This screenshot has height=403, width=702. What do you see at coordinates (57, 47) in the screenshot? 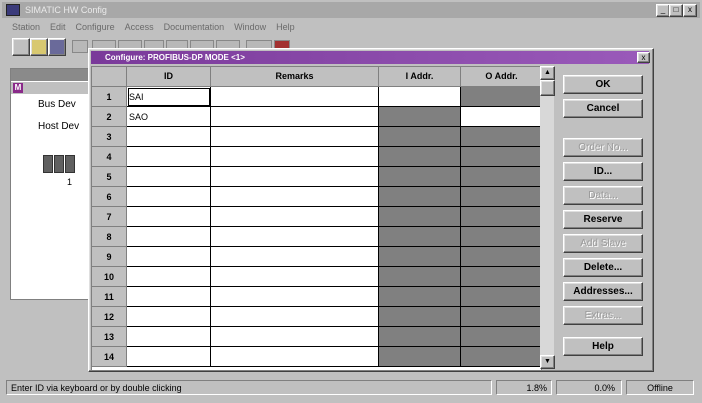
I see `save-icon` at bounding box center [57, 47].